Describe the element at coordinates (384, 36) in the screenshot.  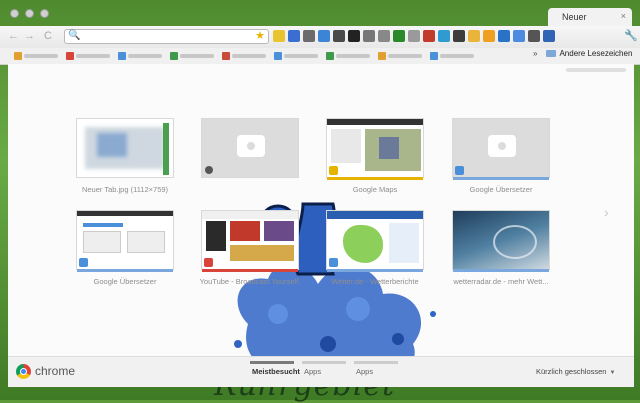
I see `ext-8-icon` at that location.